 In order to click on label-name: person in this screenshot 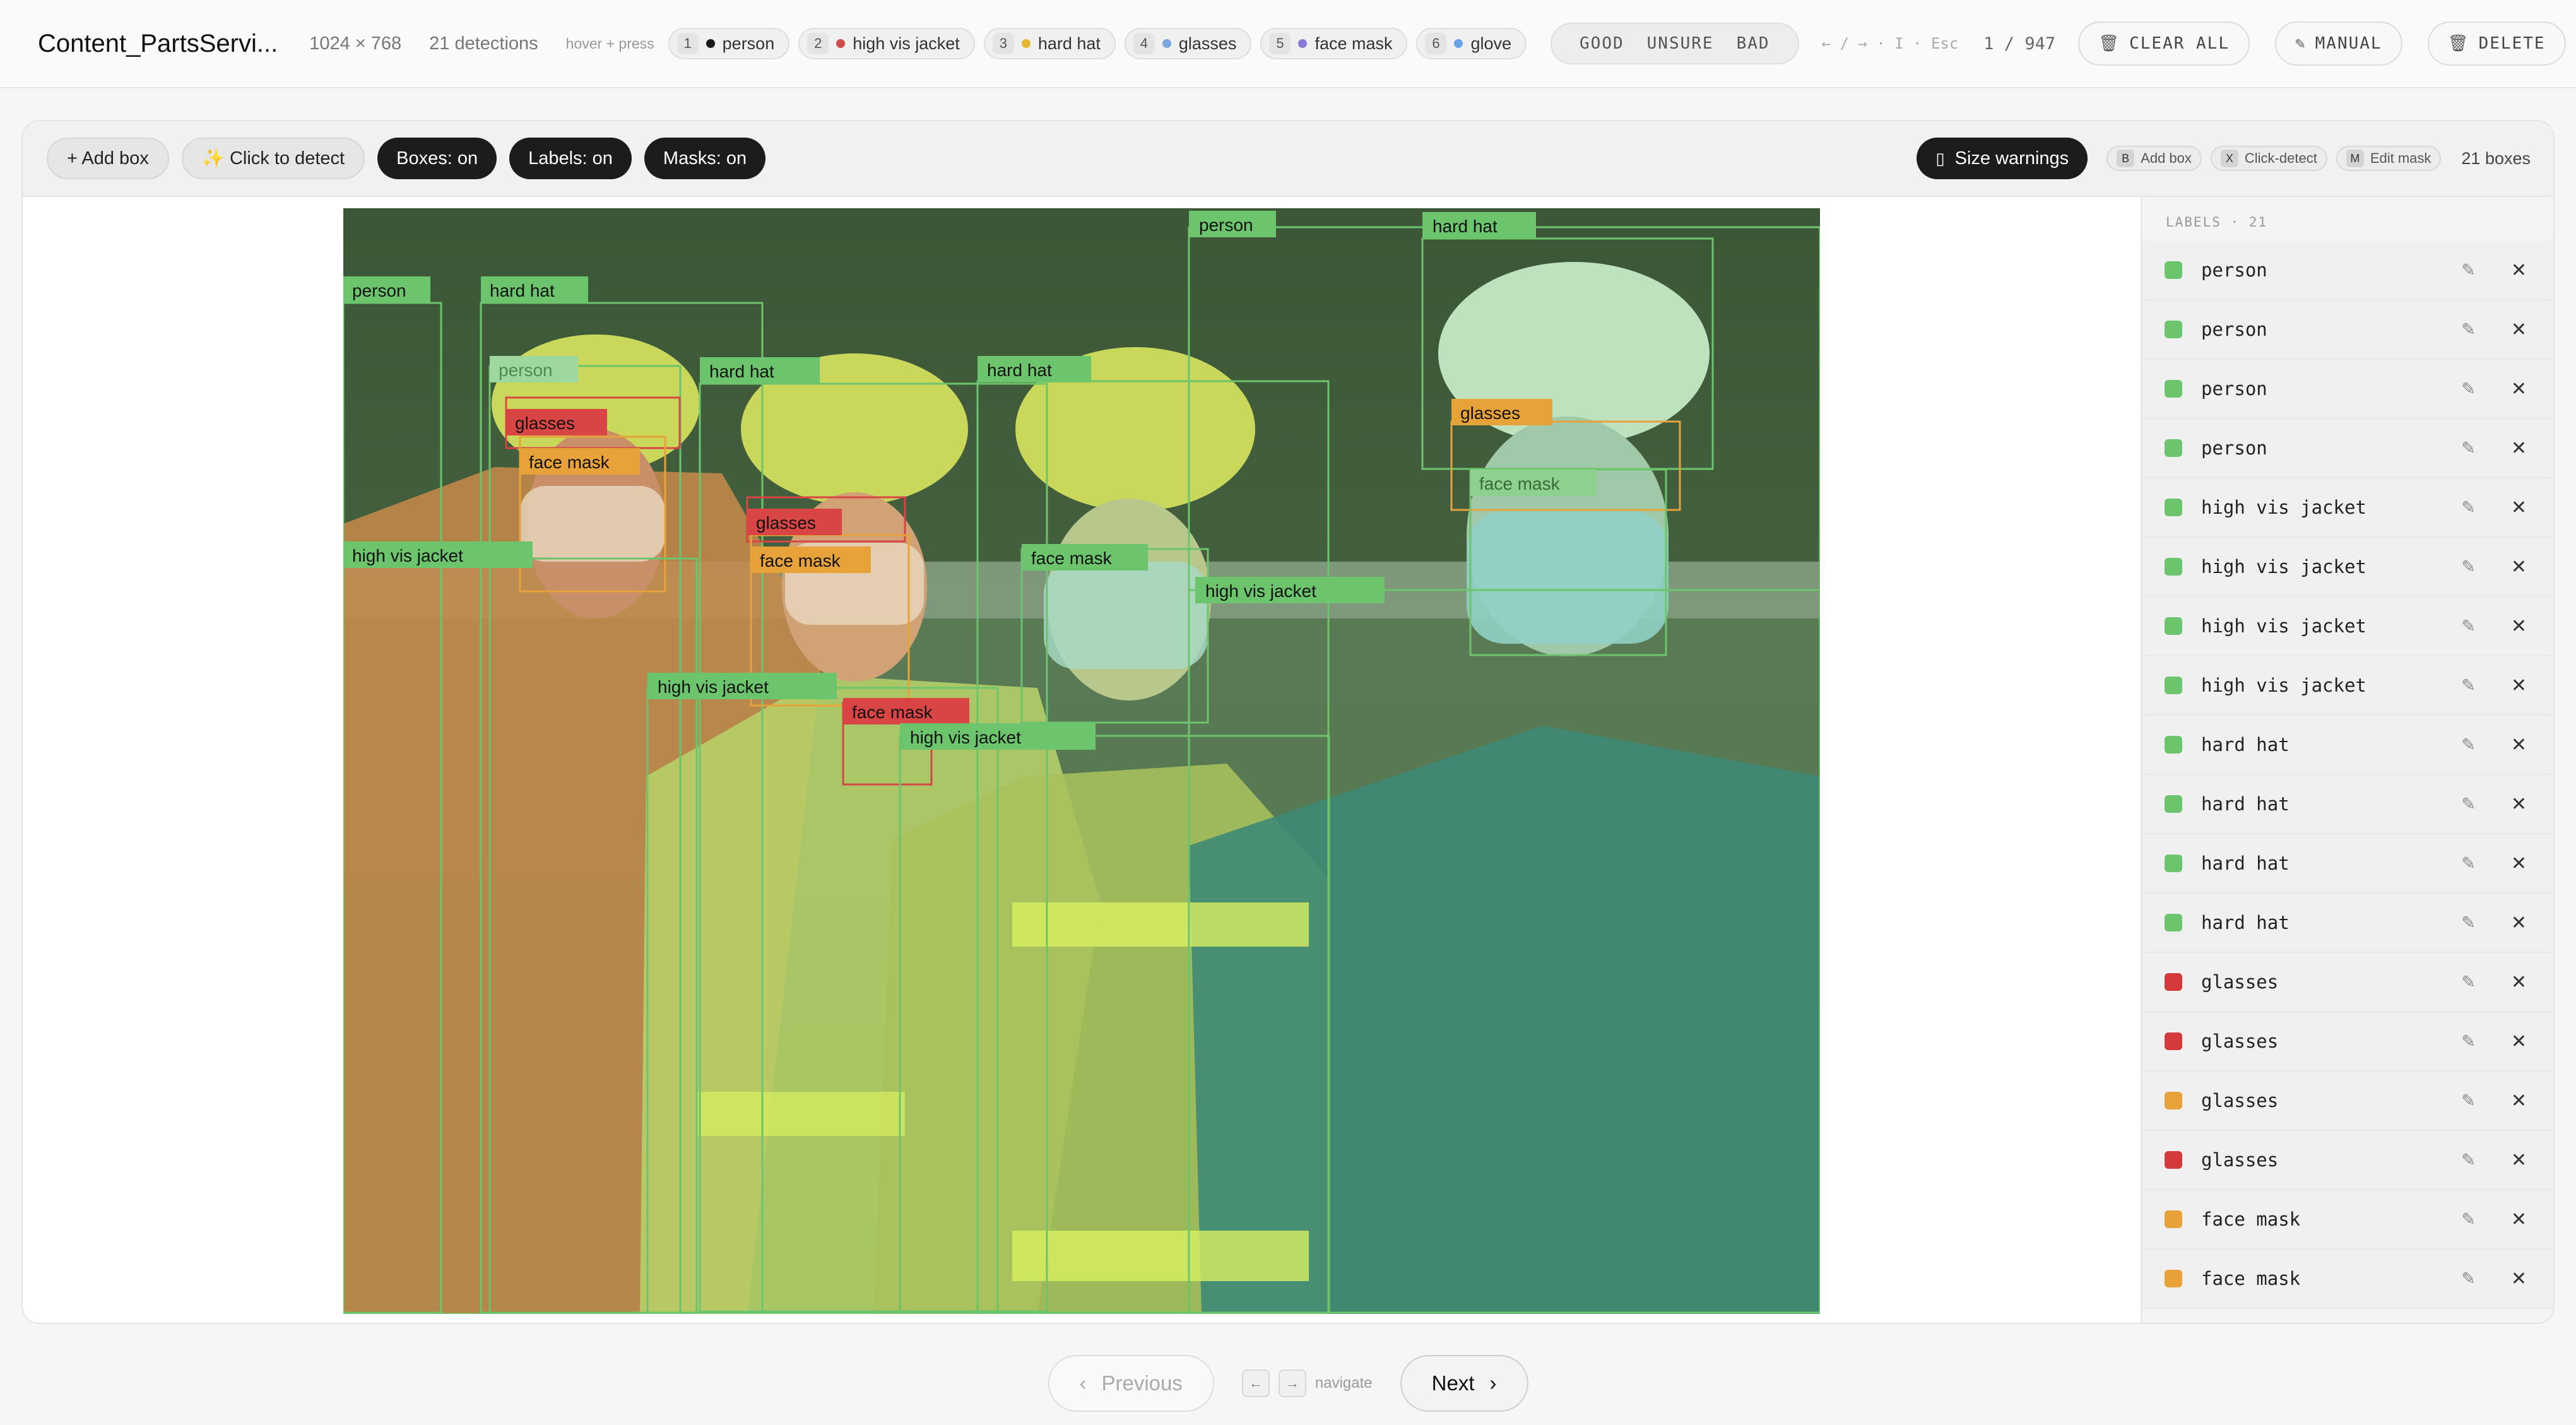, I will do `click(2234, 448)`.